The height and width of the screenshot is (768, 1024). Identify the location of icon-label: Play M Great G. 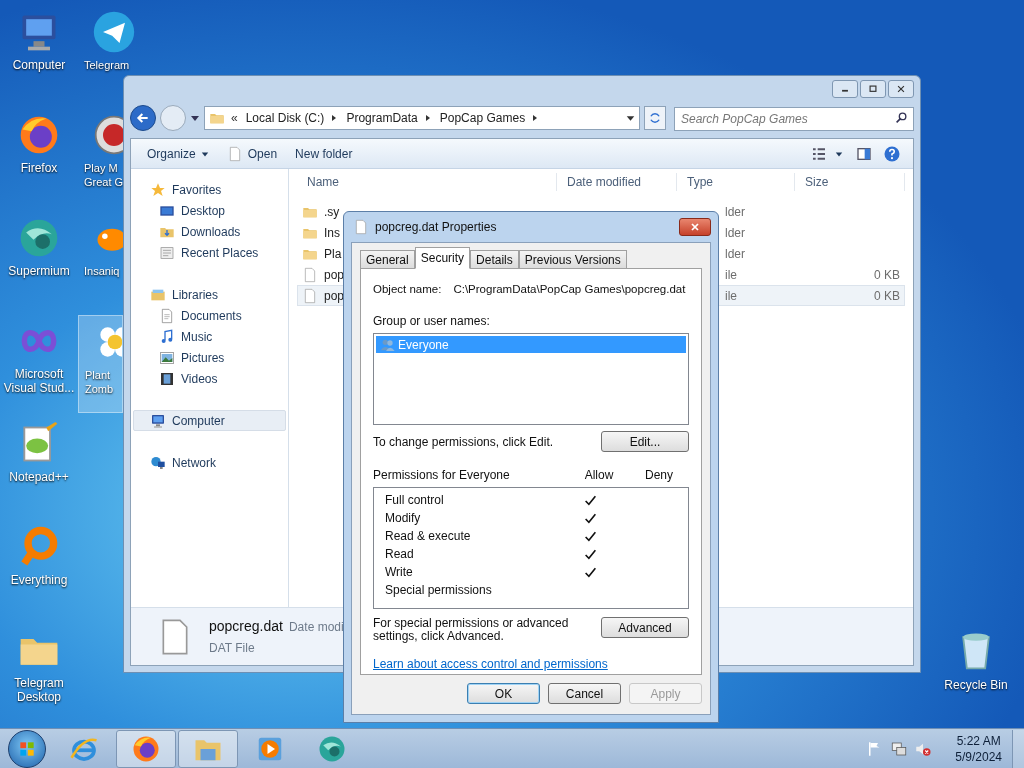
(103, 175).